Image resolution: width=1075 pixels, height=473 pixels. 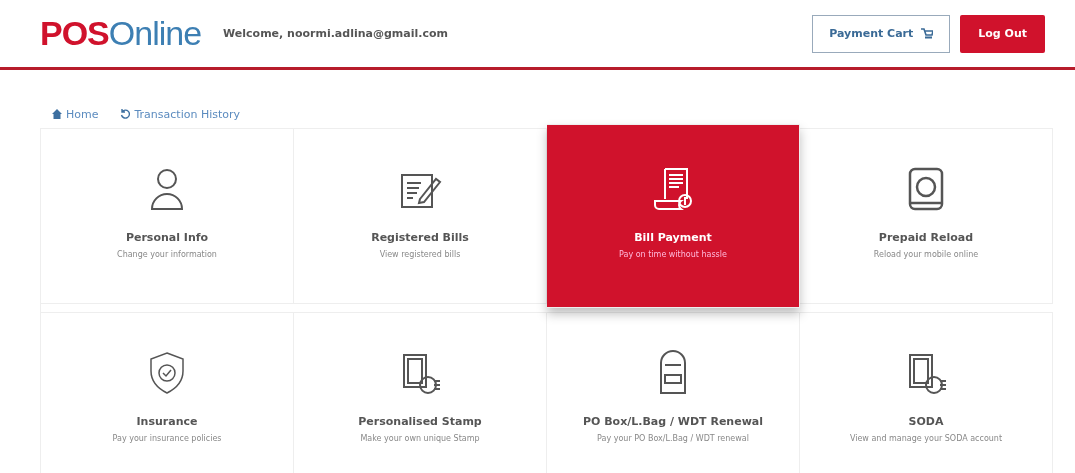 What do you see at coordinates (673, 392) in the screenshot?
I see `service-card: PO Box/L.Bag / WDT Renewal Pay your PO Box/L.Bag / WDT renewal` at bounding box center [673, 392].